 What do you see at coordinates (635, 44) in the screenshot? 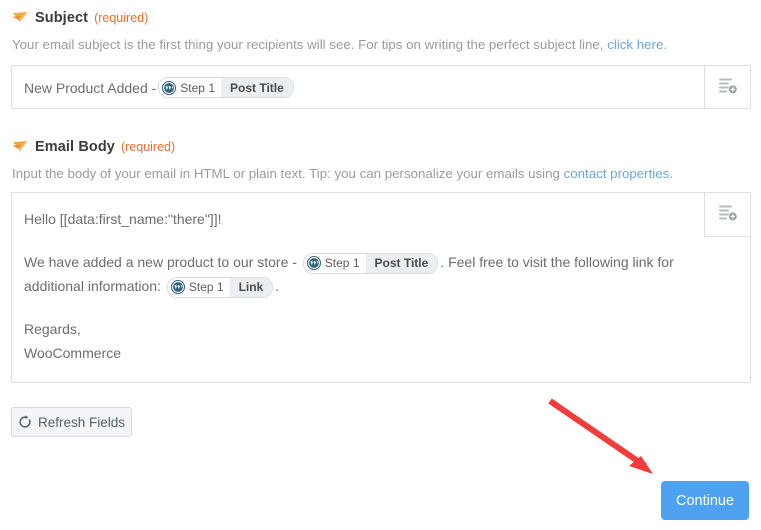
I see `subject-help-link: click here` at bounding box center [635, 44].